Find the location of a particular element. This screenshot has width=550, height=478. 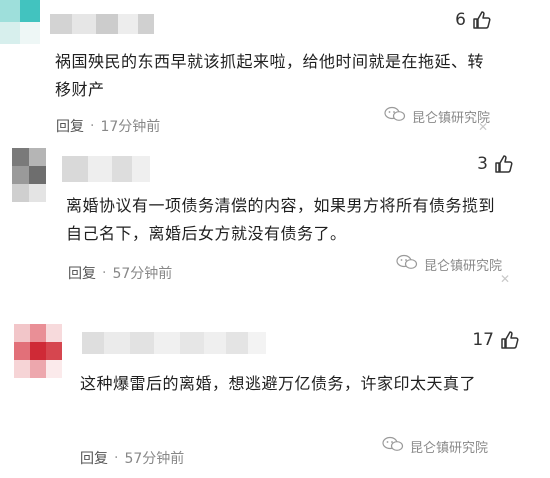

comment-text: 祸国殃民的东西早就该抓起来啦，给他时间就是在拖延、转移财产 is located at coordinates (270, 75).